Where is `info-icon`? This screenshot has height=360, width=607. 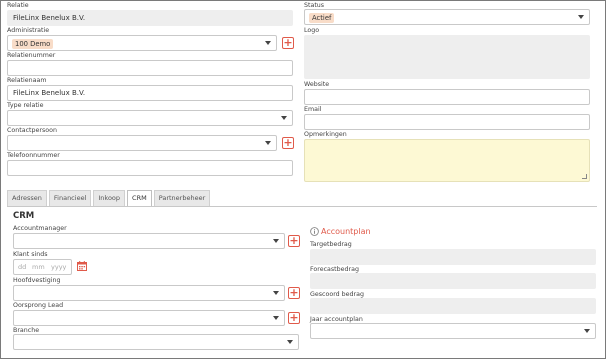
info-icon is located at coordinates (314, 231).